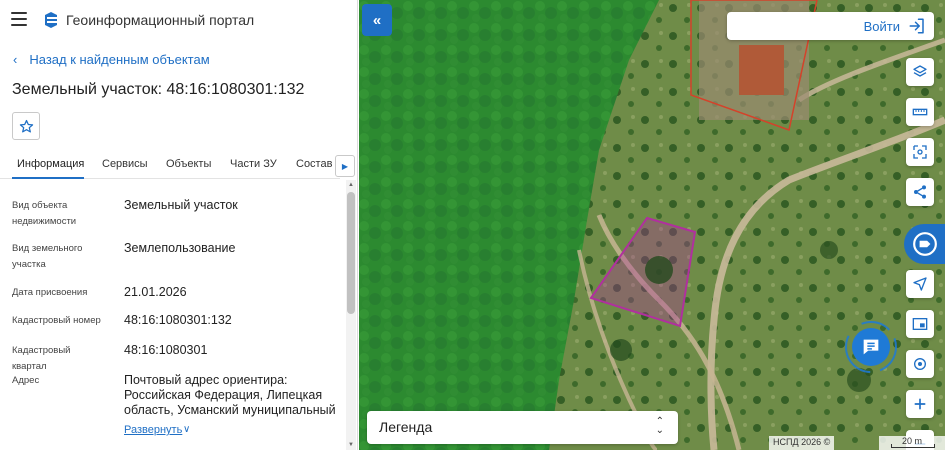 This screenshot has width=945, height=450. What do you see at coordinates (314, 164) in the screenshot?
I see `tab-composition: Состав` at bounding box center [314, 164].